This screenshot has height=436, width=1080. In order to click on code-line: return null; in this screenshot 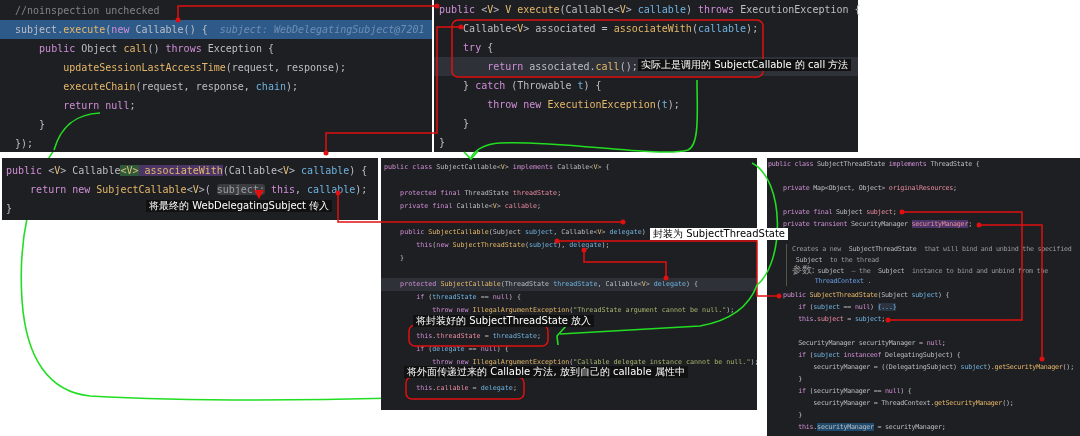, I will do `click(99, 106)`.